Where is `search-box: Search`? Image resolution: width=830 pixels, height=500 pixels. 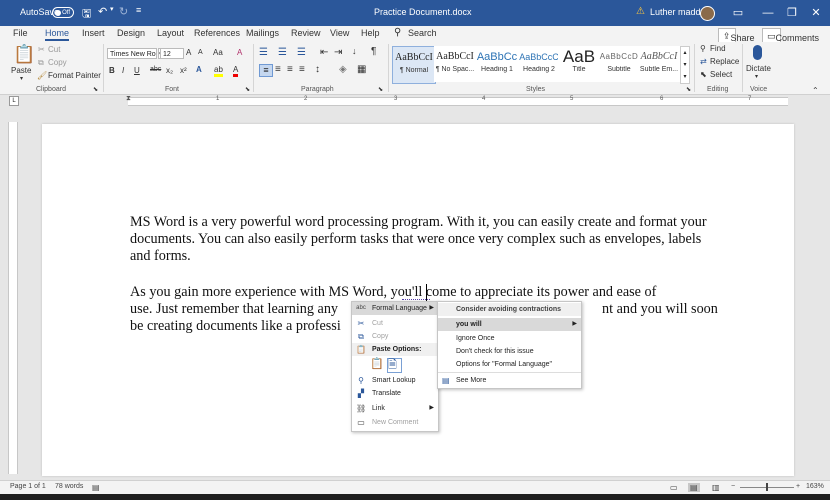
search-box: Search is located at coordinates (422, 33).